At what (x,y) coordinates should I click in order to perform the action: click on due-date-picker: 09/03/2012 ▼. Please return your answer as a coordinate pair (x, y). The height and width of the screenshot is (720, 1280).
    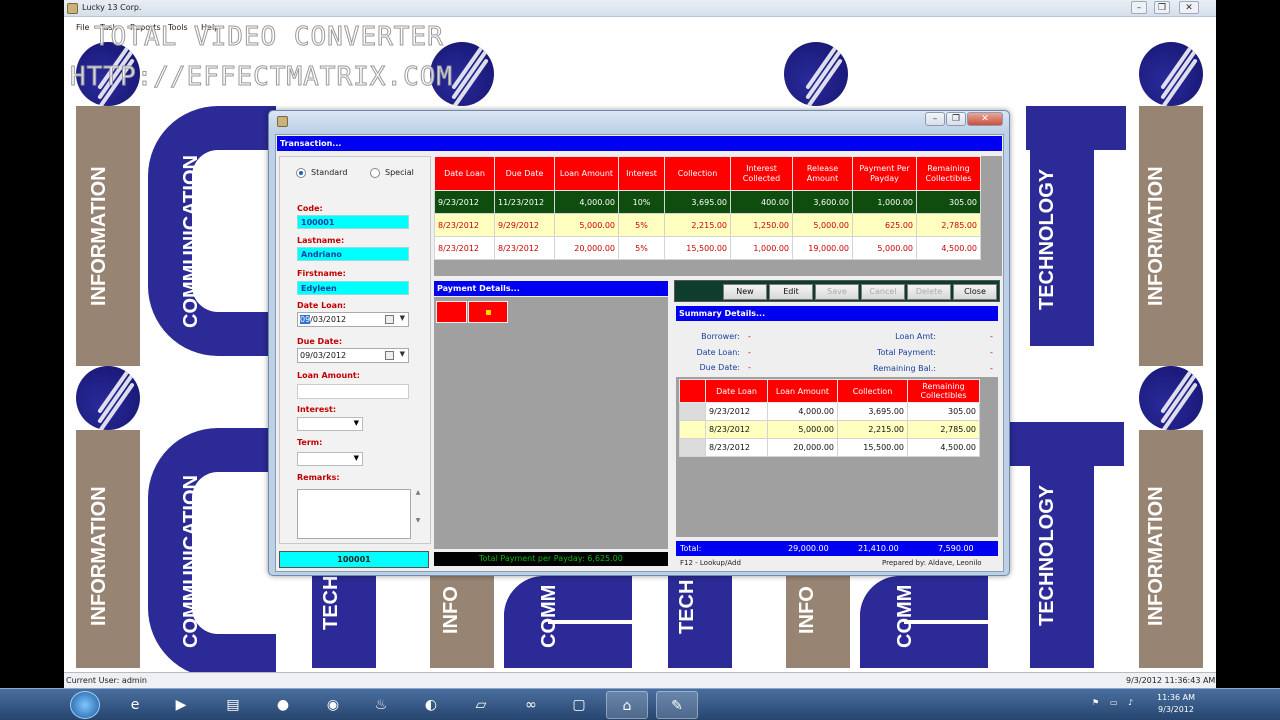
    Looking at the image, I should click on (353, 355).